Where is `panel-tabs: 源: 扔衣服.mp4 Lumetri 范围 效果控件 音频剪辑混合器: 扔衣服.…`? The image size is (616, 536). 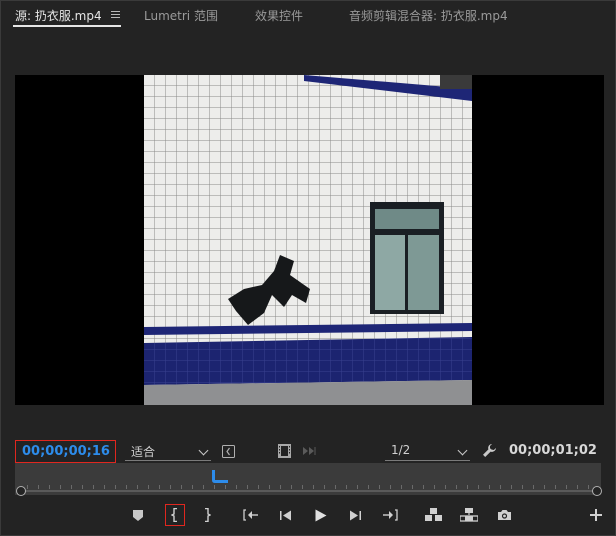 panel-tabs: 源: 扔衣服.mp4 Lumetri 范围 效果控件 音频剪辑混合器: 扔衣服.… is located at coordinates (308, 16).